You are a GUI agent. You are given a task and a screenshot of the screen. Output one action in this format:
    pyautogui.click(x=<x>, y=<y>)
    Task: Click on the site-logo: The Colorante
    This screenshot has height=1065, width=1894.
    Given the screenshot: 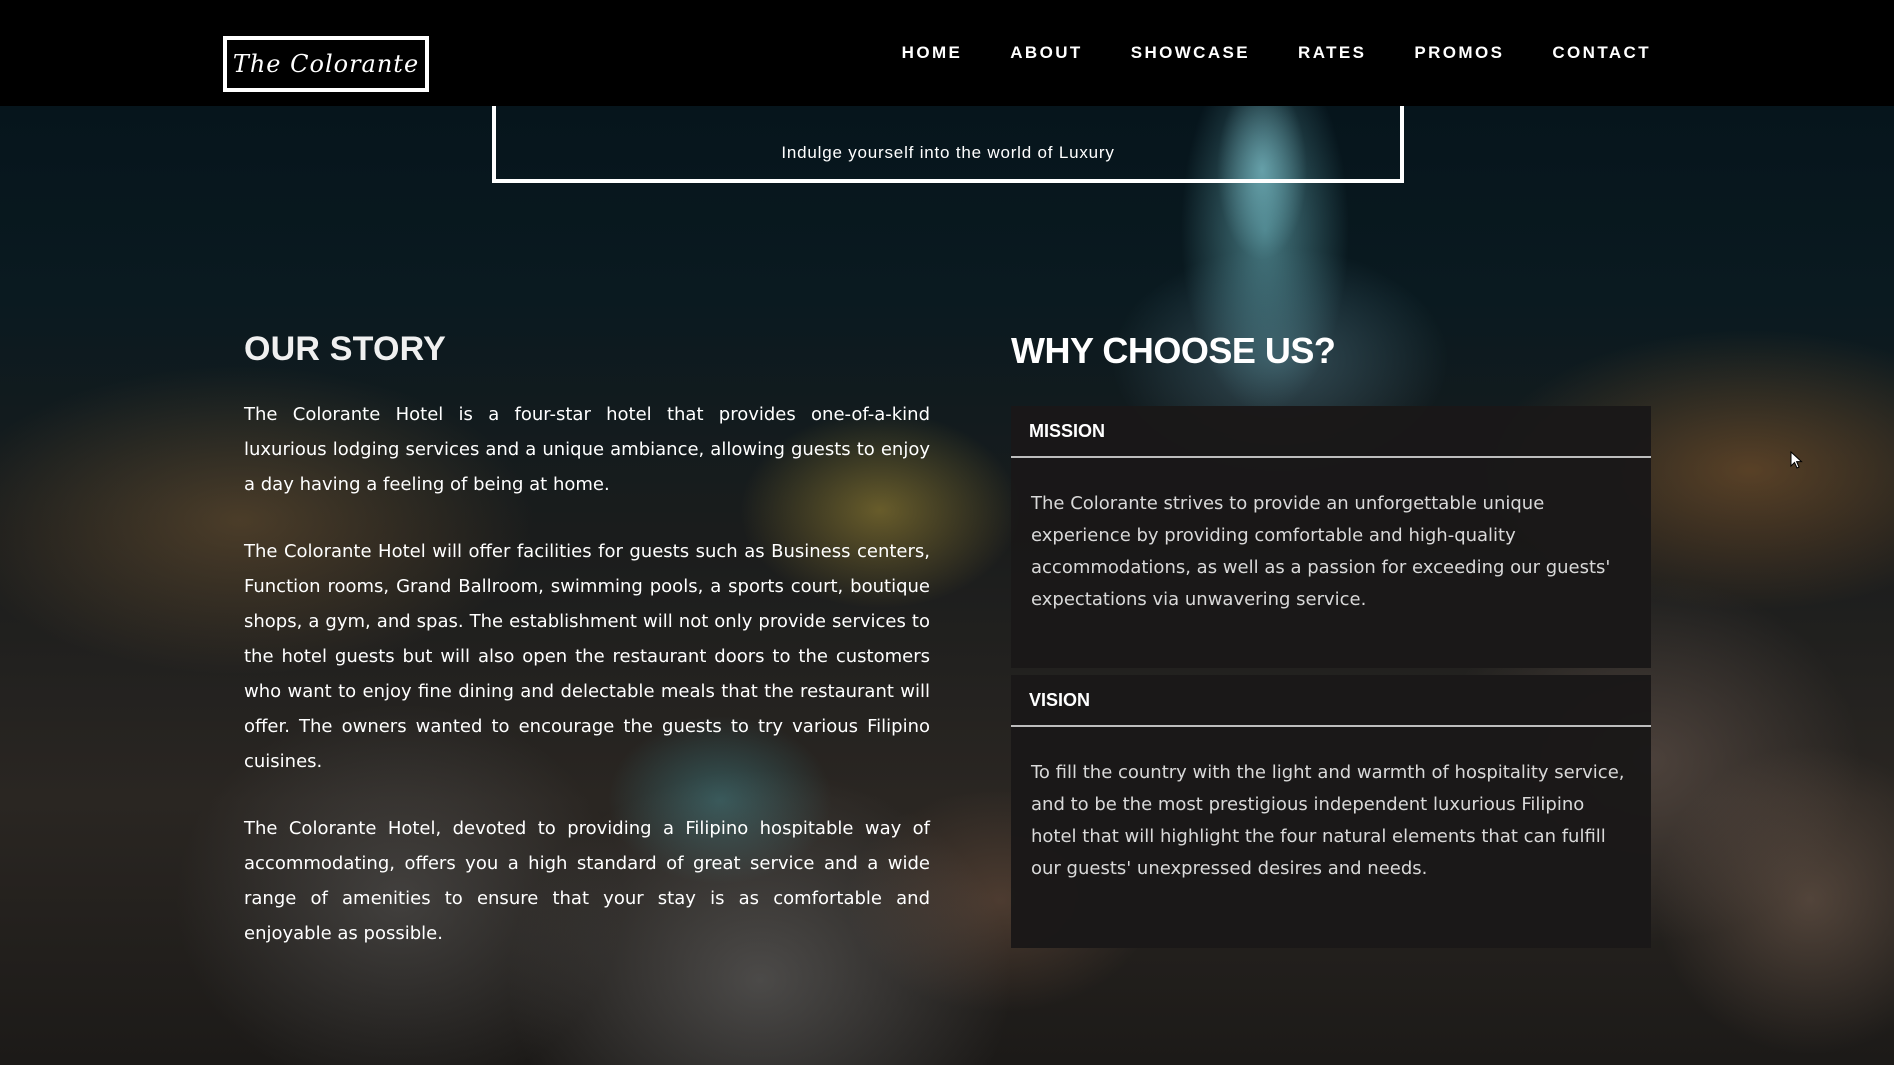 What is the action you would take?
    pyautogui.click(x=326, y=64)
    